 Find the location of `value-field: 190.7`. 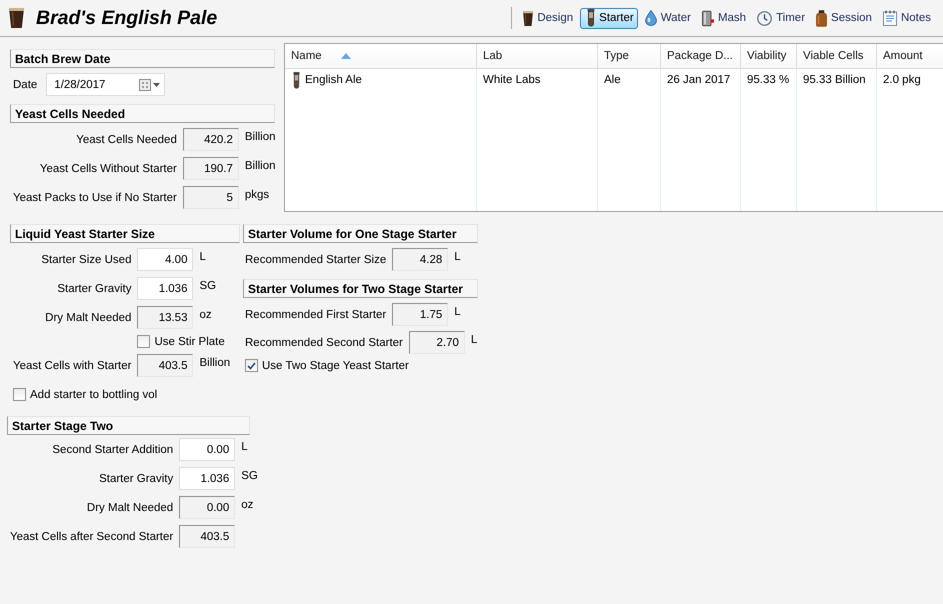

value-field: 190.7 is located at coordinates (210, 168).